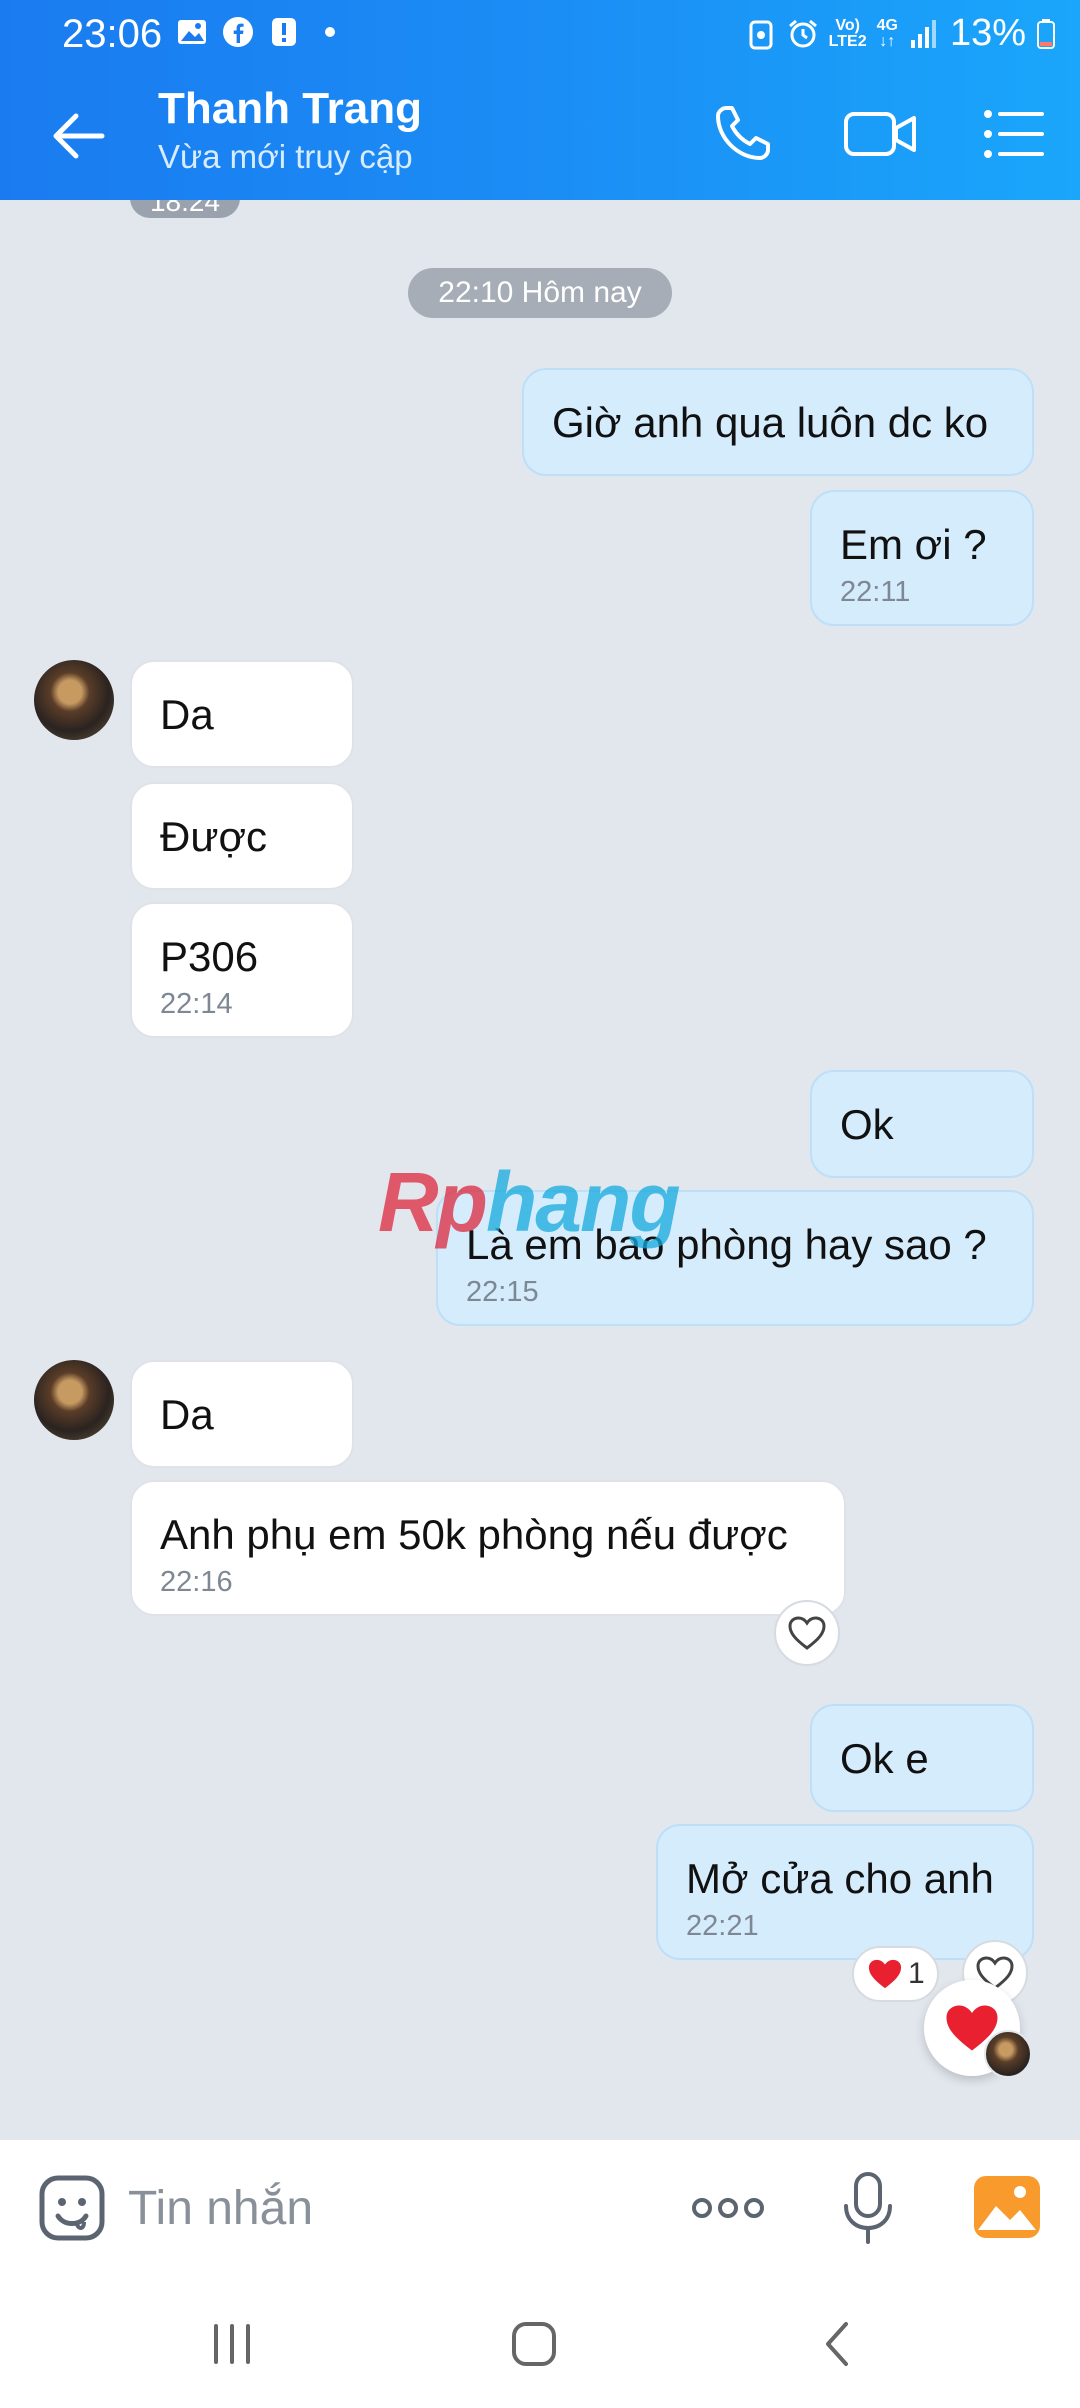 The image size is (1080, 2408). Describe the element at coordinates (728, 2208) in the screenshot. I see `more-options-icon` at that location.